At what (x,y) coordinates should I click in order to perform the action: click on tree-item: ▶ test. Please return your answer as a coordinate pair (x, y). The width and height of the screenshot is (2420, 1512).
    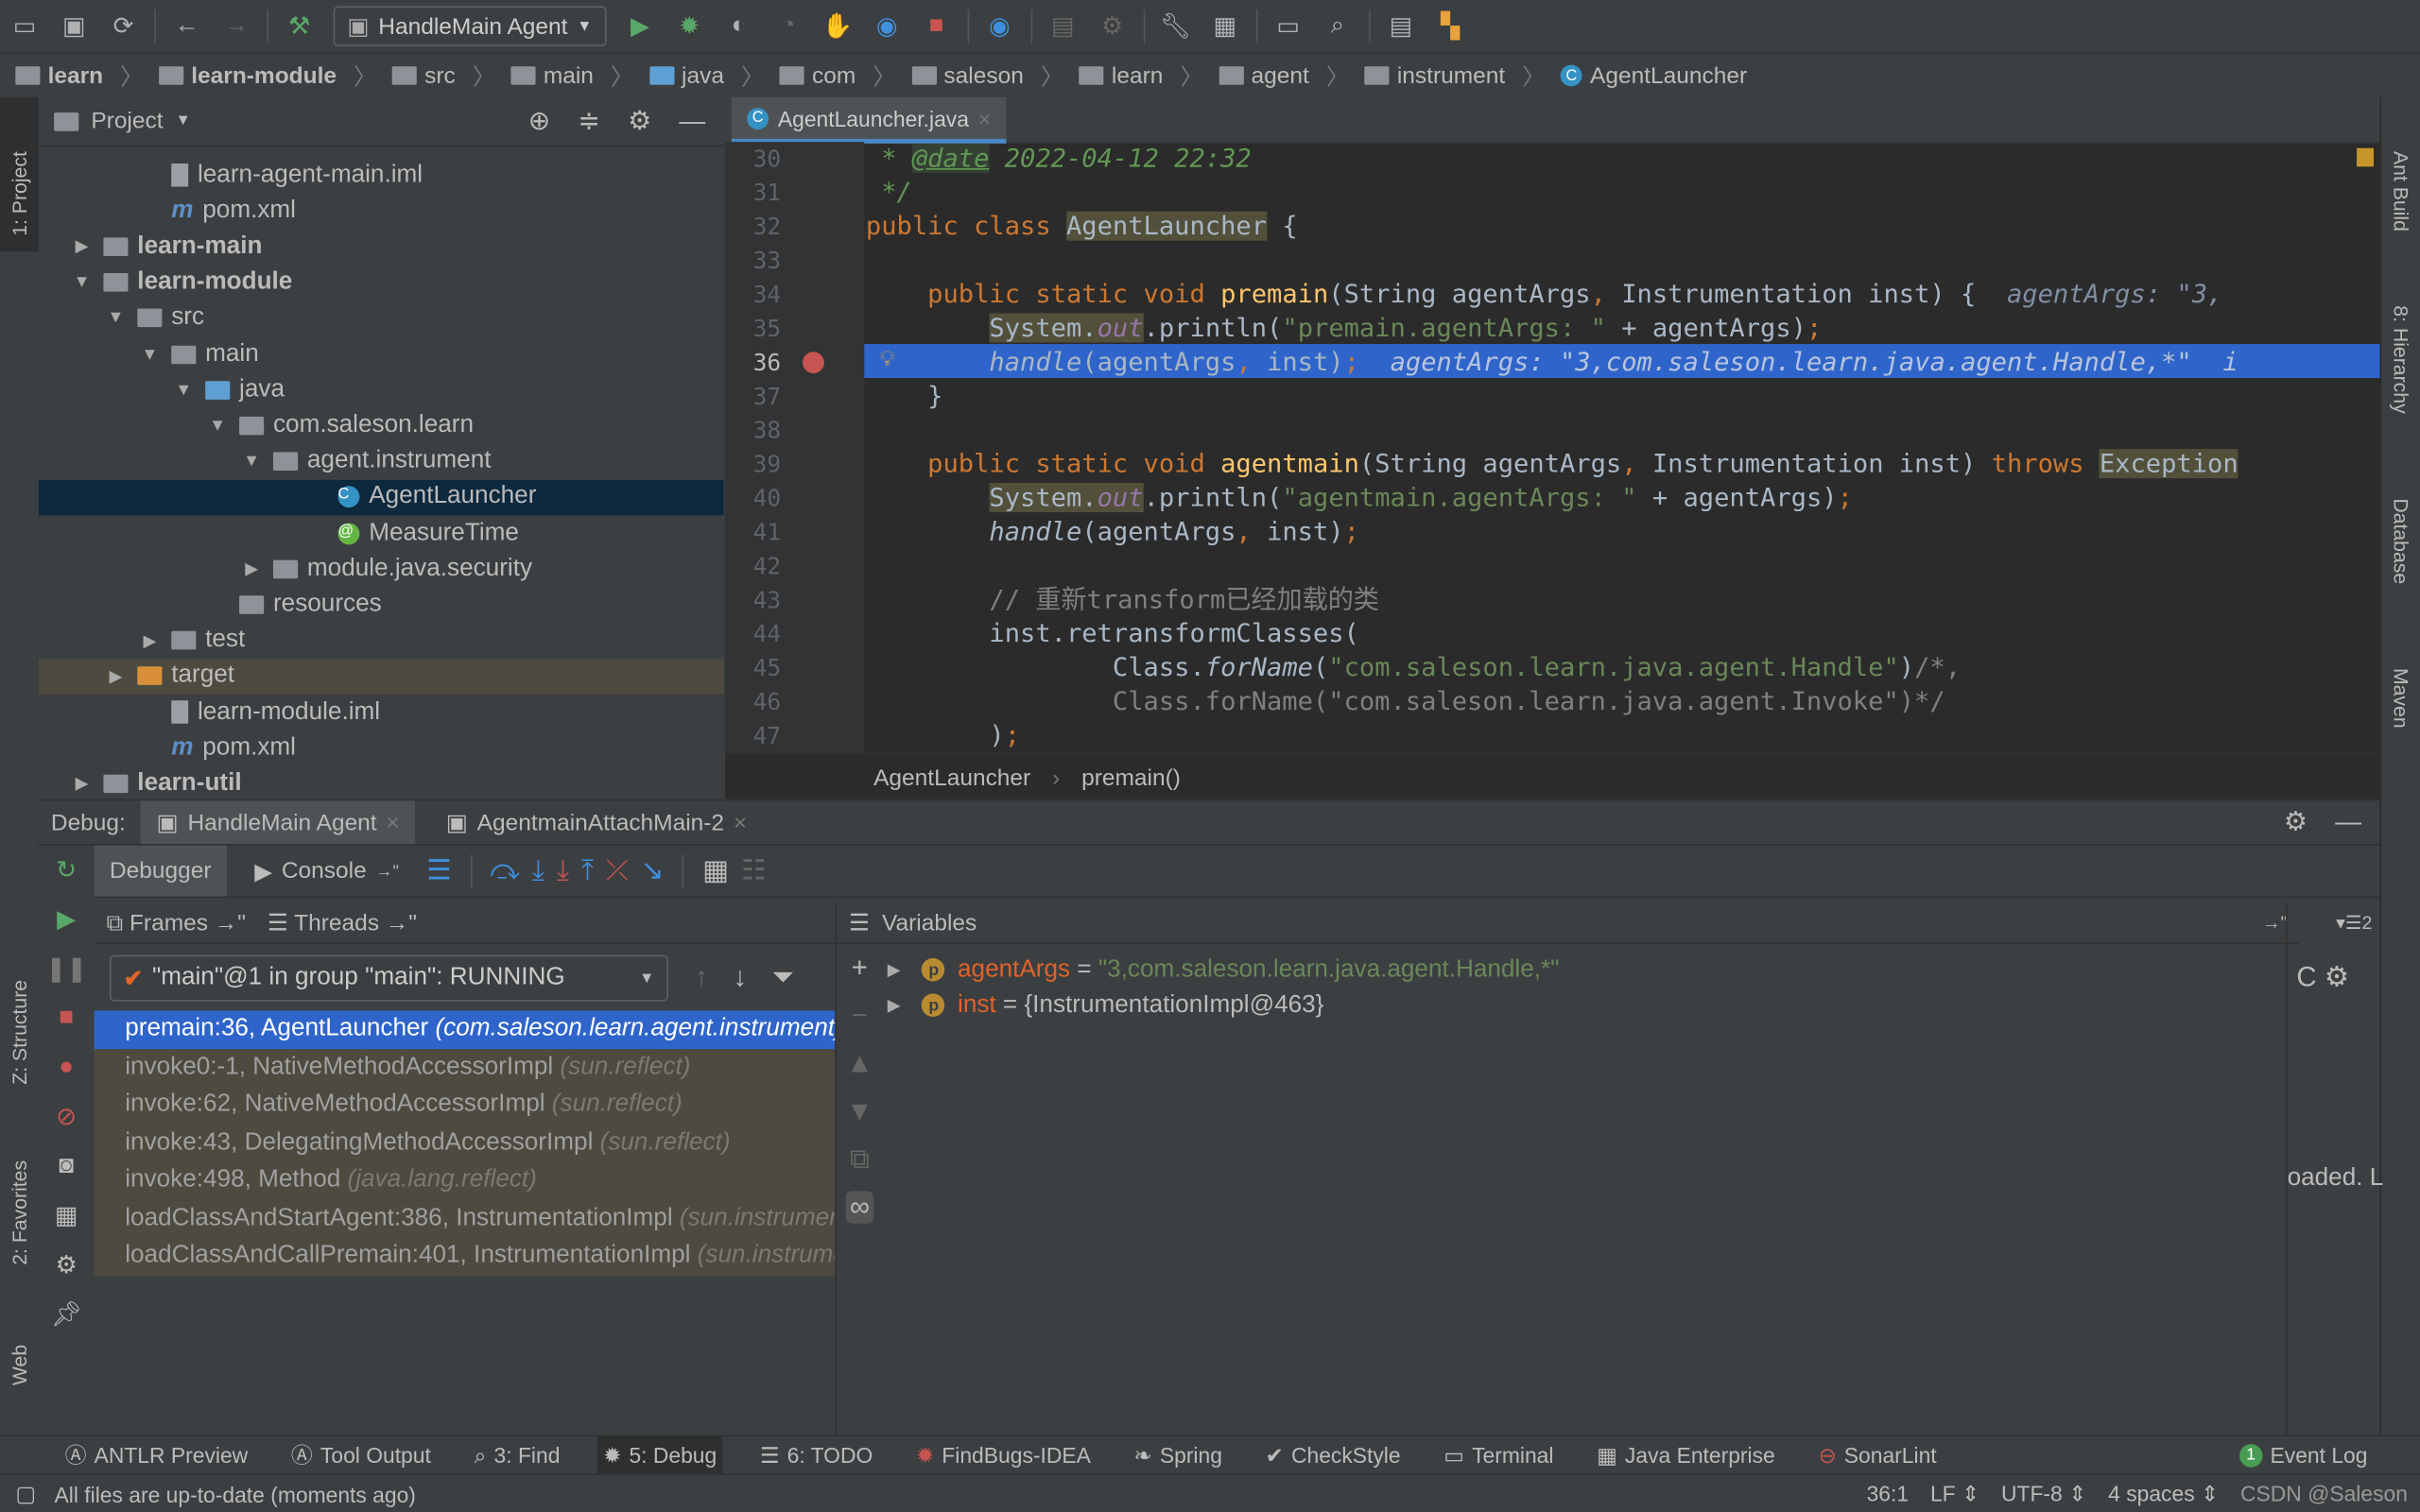
    Looking at the image, I should click on (382, 641).